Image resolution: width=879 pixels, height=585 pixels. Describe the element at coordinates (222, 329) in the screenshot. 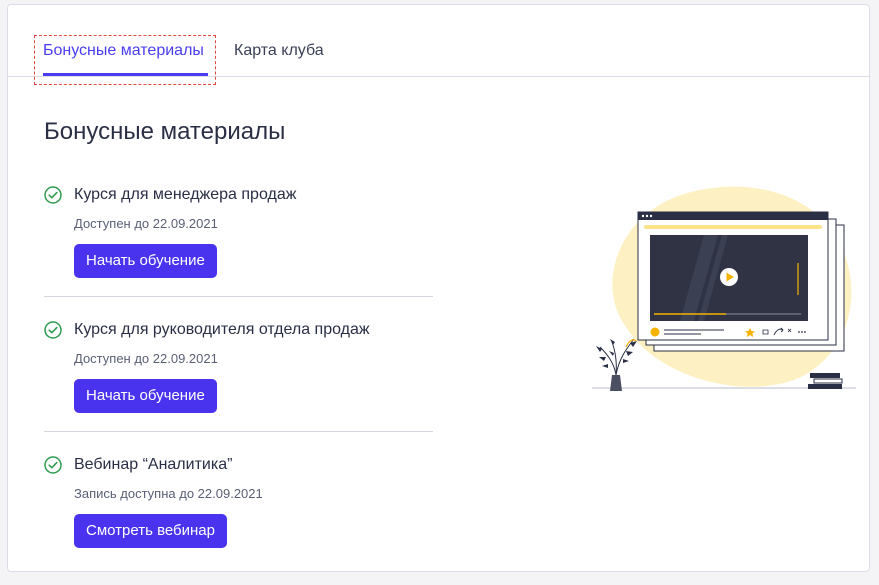

I see `item-title: Курся для руководителя отдела продаж` at that location.